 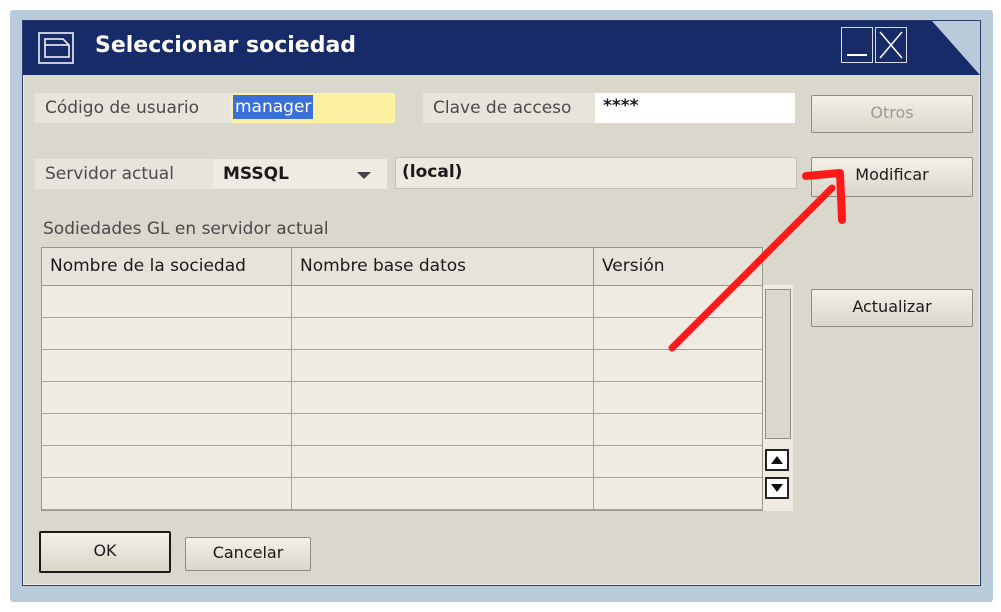 I want to click on user-code-field: manager, so click(x=313, y=108).